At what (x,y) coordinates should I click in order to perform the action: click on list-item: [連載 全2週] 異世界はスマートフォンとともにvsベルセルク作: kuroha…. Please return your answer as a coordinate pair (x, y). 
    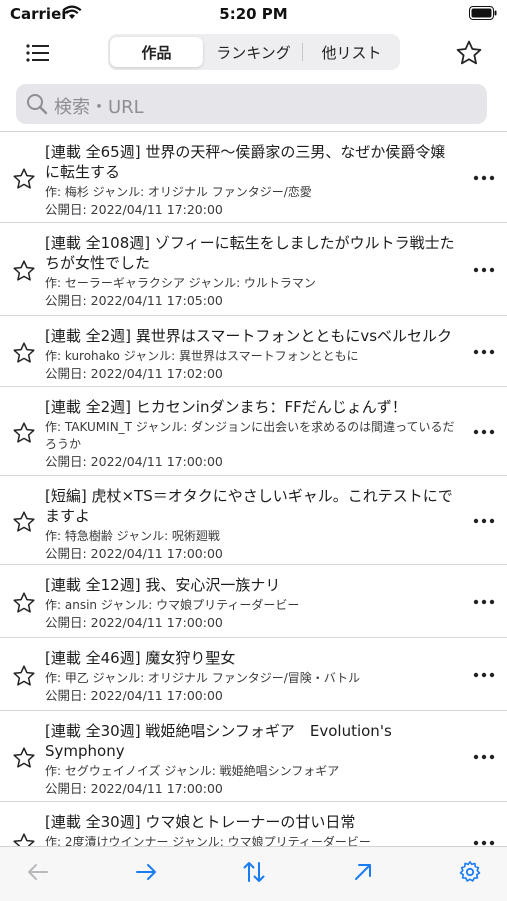
    Looking at the image, I should click on (253, 351).